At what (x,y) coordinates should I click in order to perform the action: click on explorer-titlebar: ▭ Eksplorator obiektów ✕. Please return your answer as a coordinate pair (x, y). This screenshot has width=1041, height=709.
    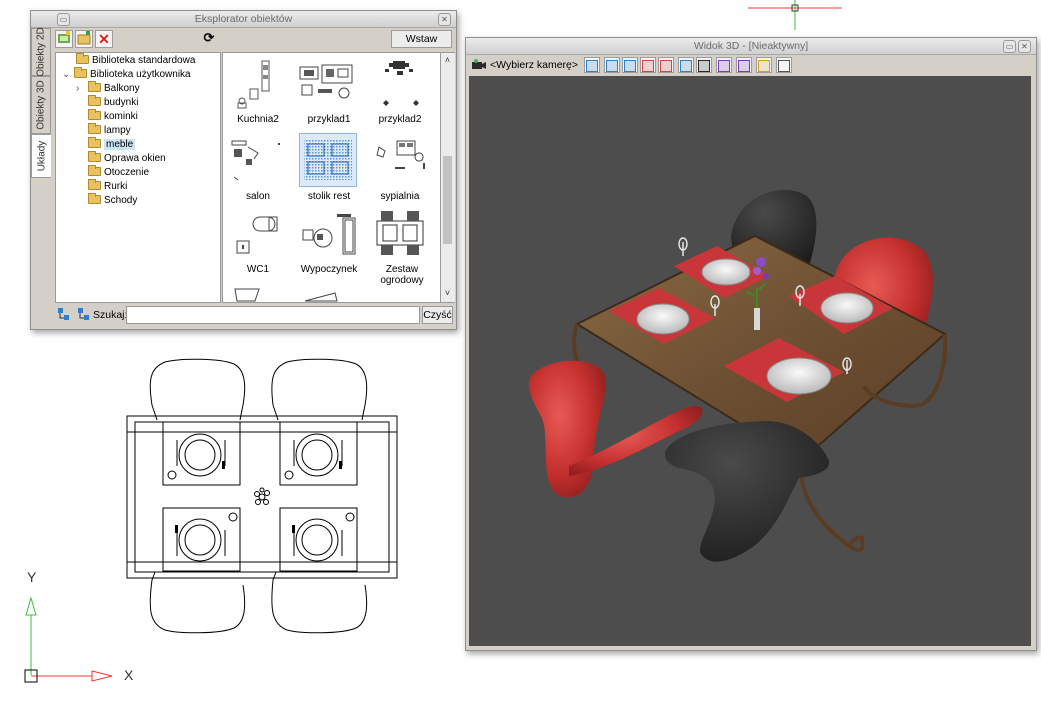
    Looking at the image, I should click on (243, 19).